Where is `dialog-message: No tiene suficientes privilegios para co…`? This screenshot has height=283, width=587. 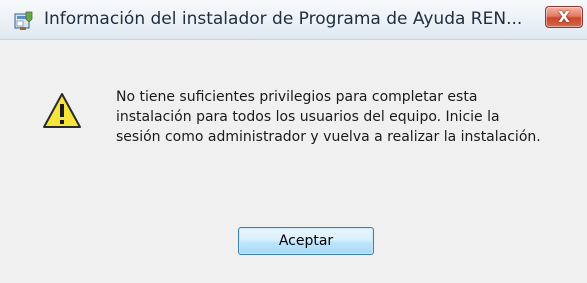
dialog-message: No tiene suficientes privilegios para co… is located at coordinates (328, 117).